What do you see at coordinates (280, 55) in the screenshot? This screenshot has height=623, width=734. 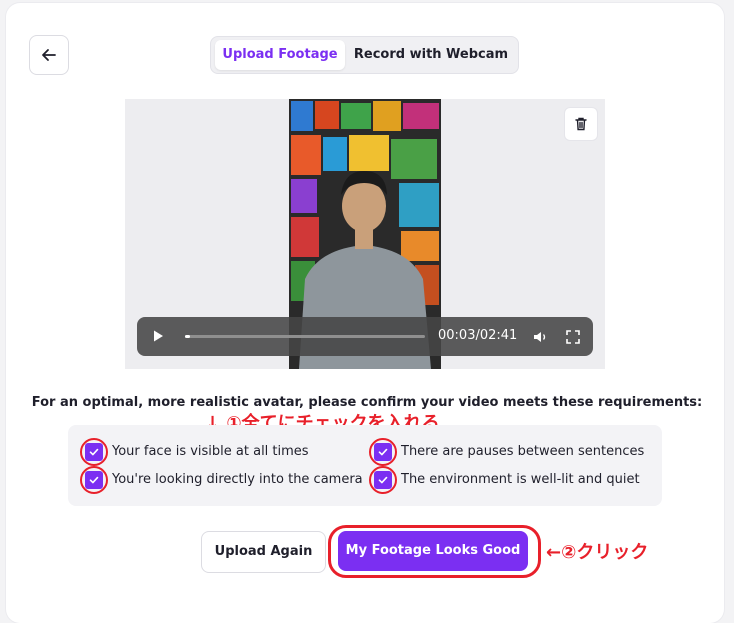 I see `tab-upload-footage: Upload Footage` at bounding box center [280, 55].